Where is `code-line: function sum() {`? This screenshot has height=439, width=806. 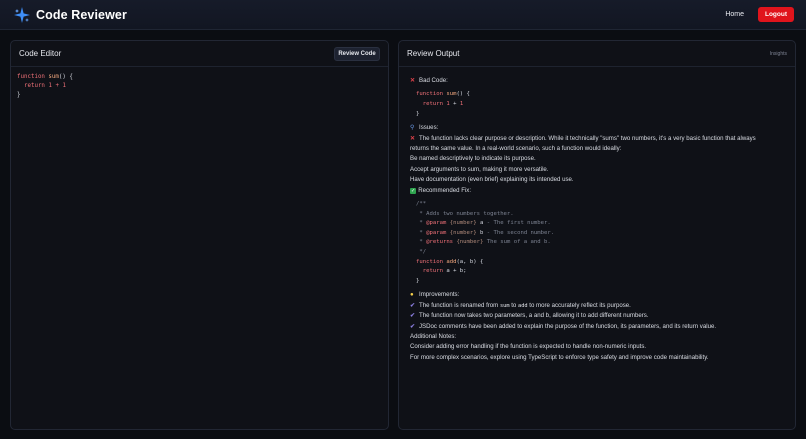
code-line: function sum() { is located at coordinates (45, 77).